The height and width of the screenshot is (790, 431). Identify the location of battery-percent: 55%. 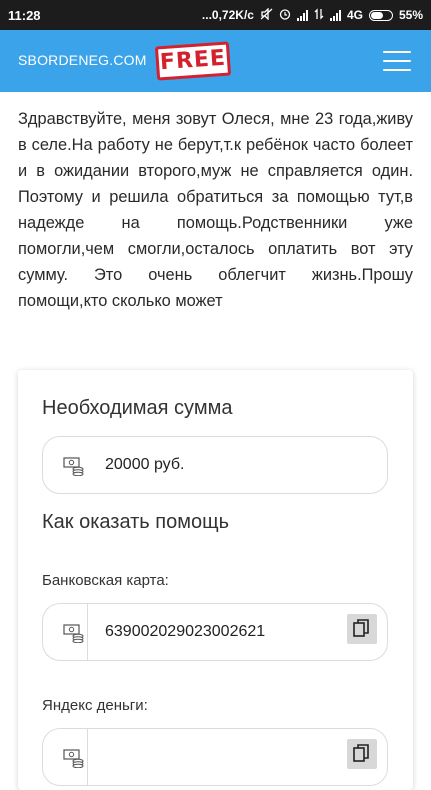
(410, 15).